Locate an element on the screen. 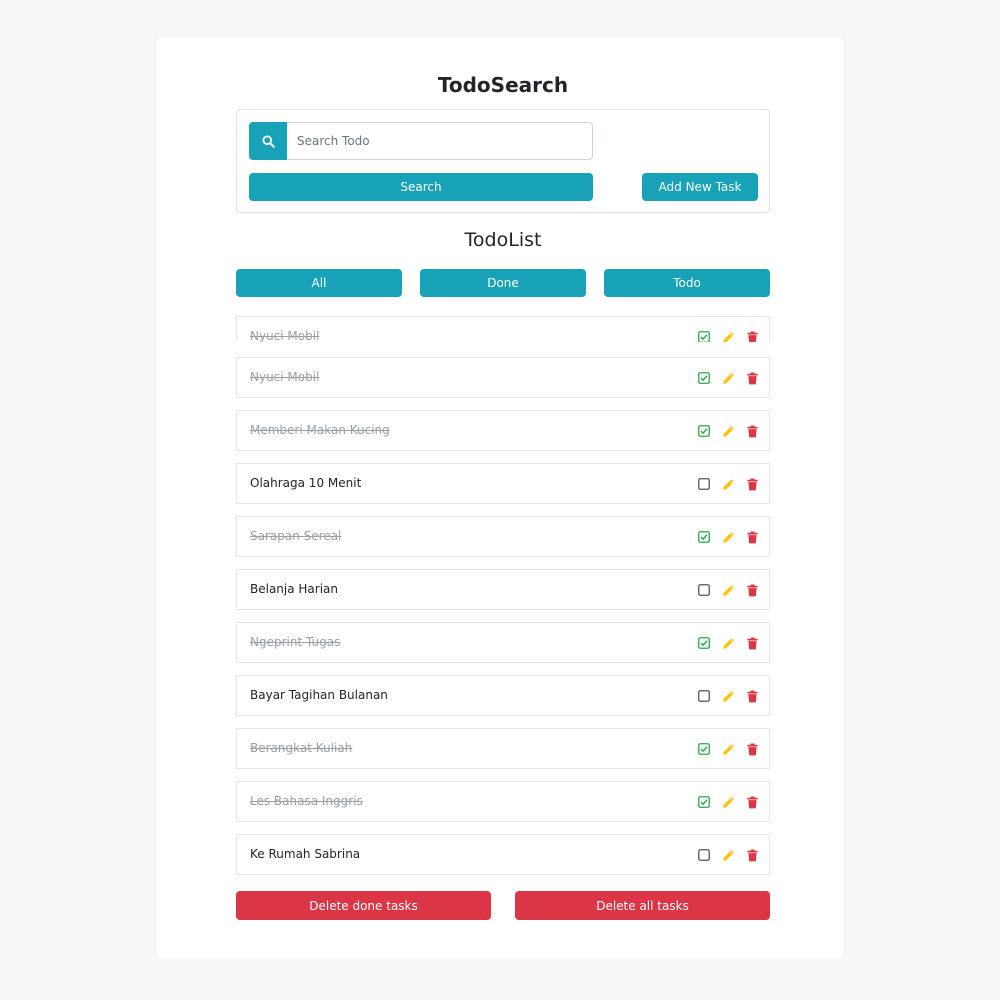  page-title: TodoSearch is located at coordinates (503, 85).